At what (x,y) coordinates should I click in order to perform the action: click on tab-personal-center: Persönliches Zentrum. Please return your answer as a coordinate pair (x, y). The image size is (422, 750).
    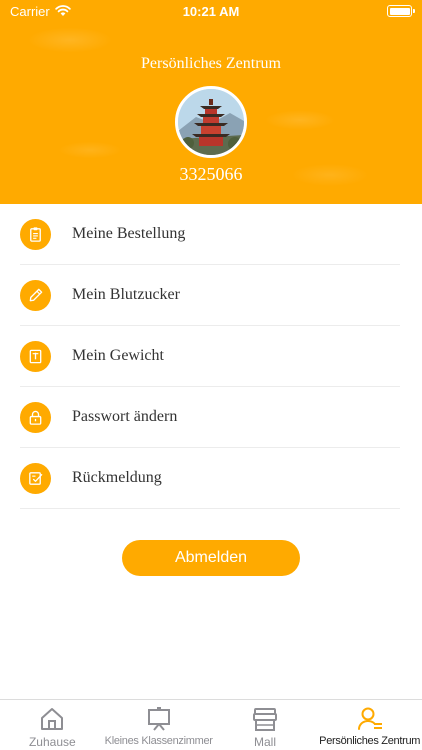
    Looking at the image, I should click on (369, 725).